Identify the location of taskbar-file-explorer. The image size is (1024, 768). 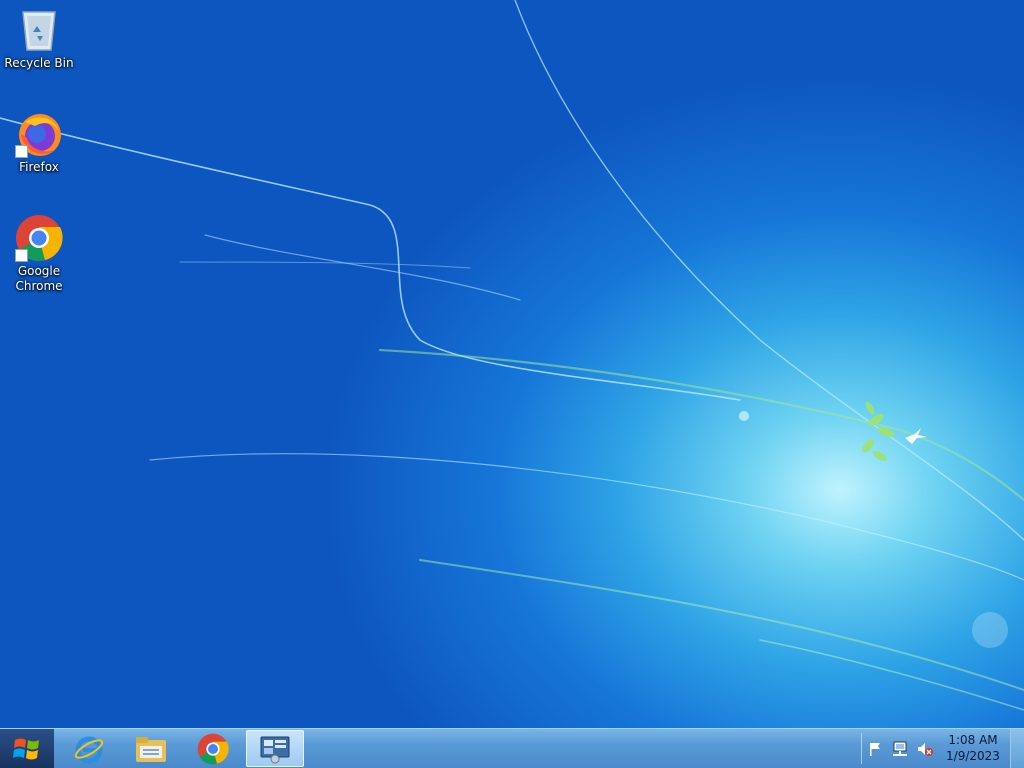
(151, 748).